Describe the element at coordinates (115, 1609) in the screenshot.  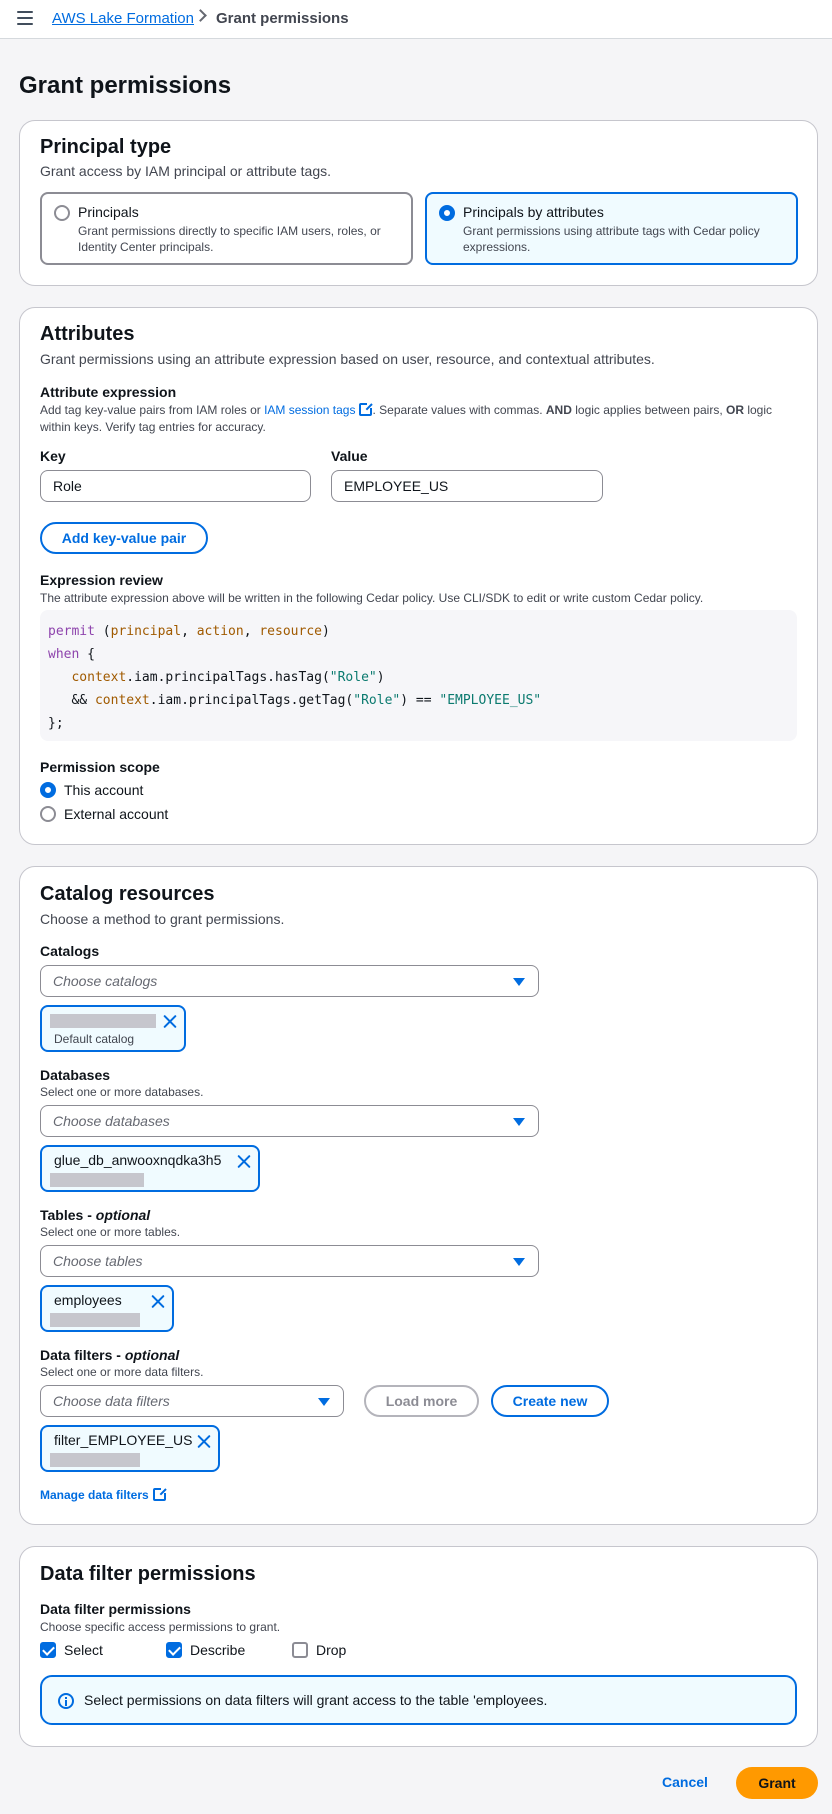
I see `data-filter-permissions-label: Data filter permissions` at that location.